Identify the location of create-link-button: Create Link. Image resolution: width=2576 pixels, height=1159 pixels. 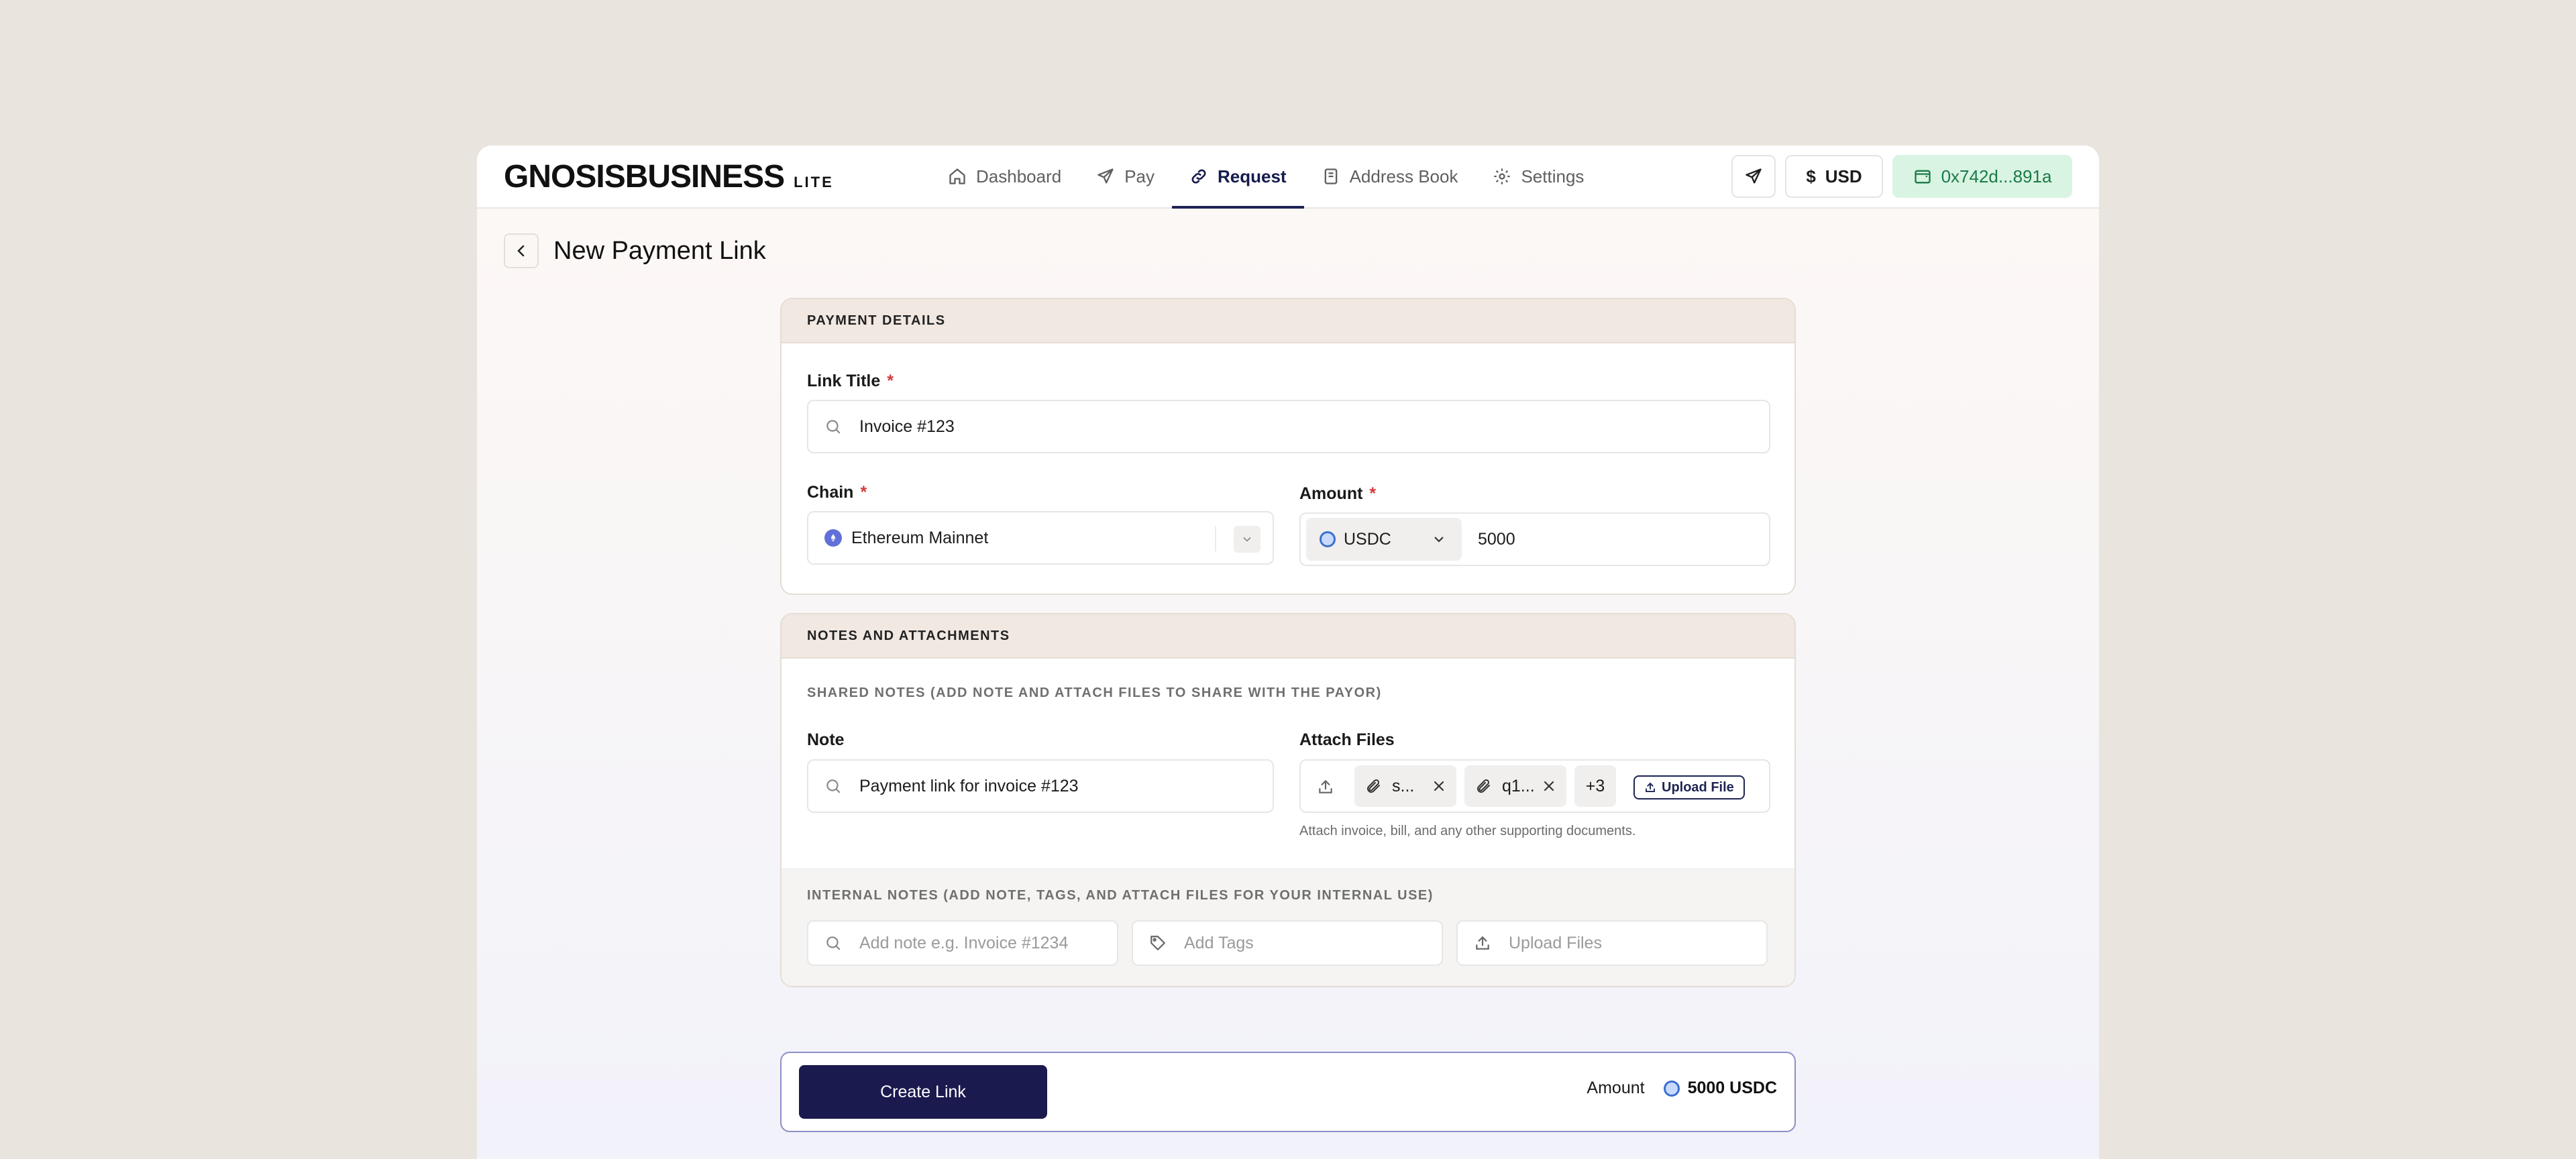
(923, 1092).